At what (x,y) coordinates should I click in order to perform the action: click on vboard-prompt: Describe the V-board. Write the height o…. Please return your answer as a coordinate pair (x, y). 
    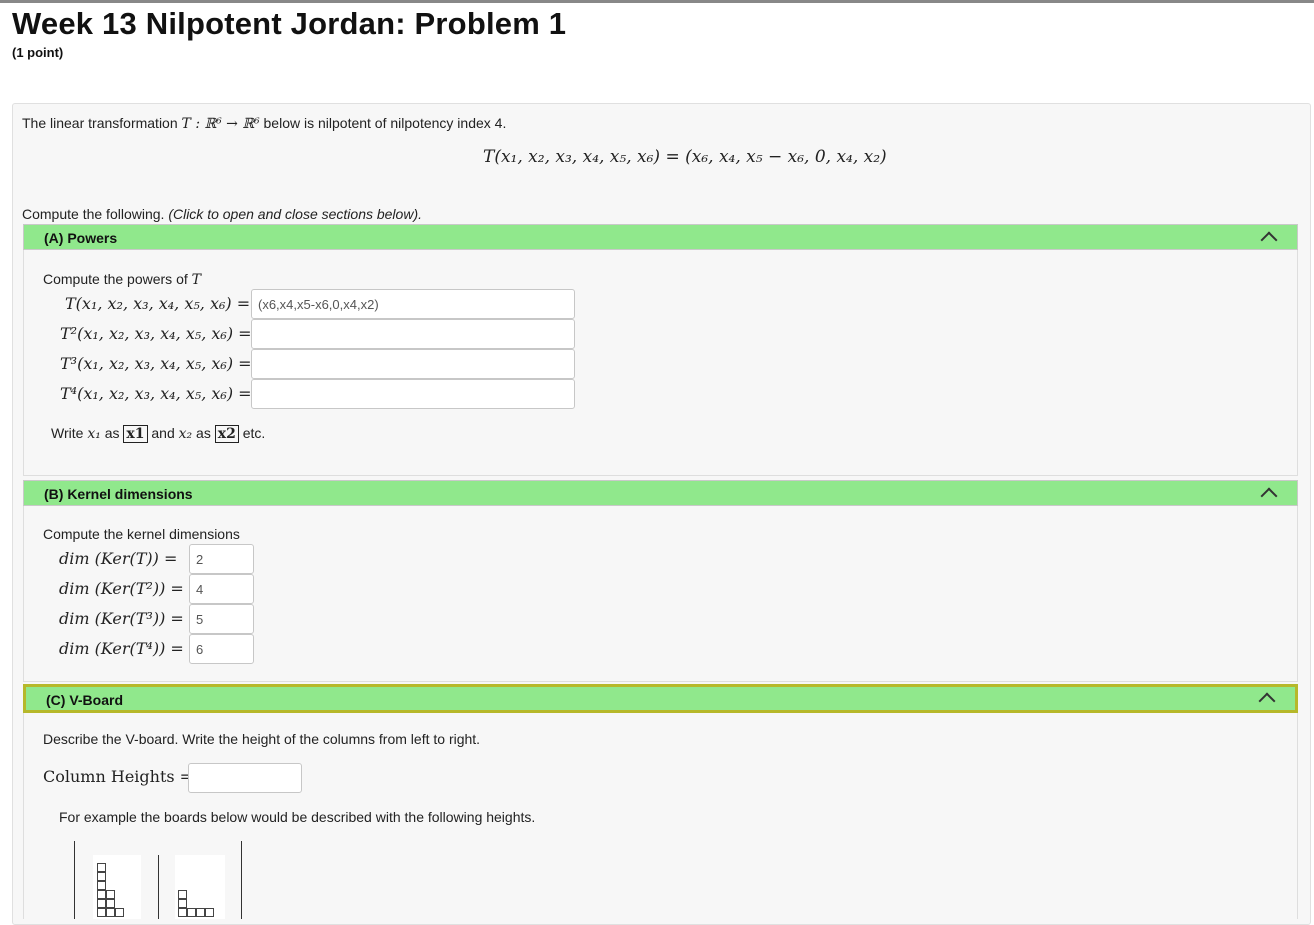
    Looking at the image, I should click on (262, 739).